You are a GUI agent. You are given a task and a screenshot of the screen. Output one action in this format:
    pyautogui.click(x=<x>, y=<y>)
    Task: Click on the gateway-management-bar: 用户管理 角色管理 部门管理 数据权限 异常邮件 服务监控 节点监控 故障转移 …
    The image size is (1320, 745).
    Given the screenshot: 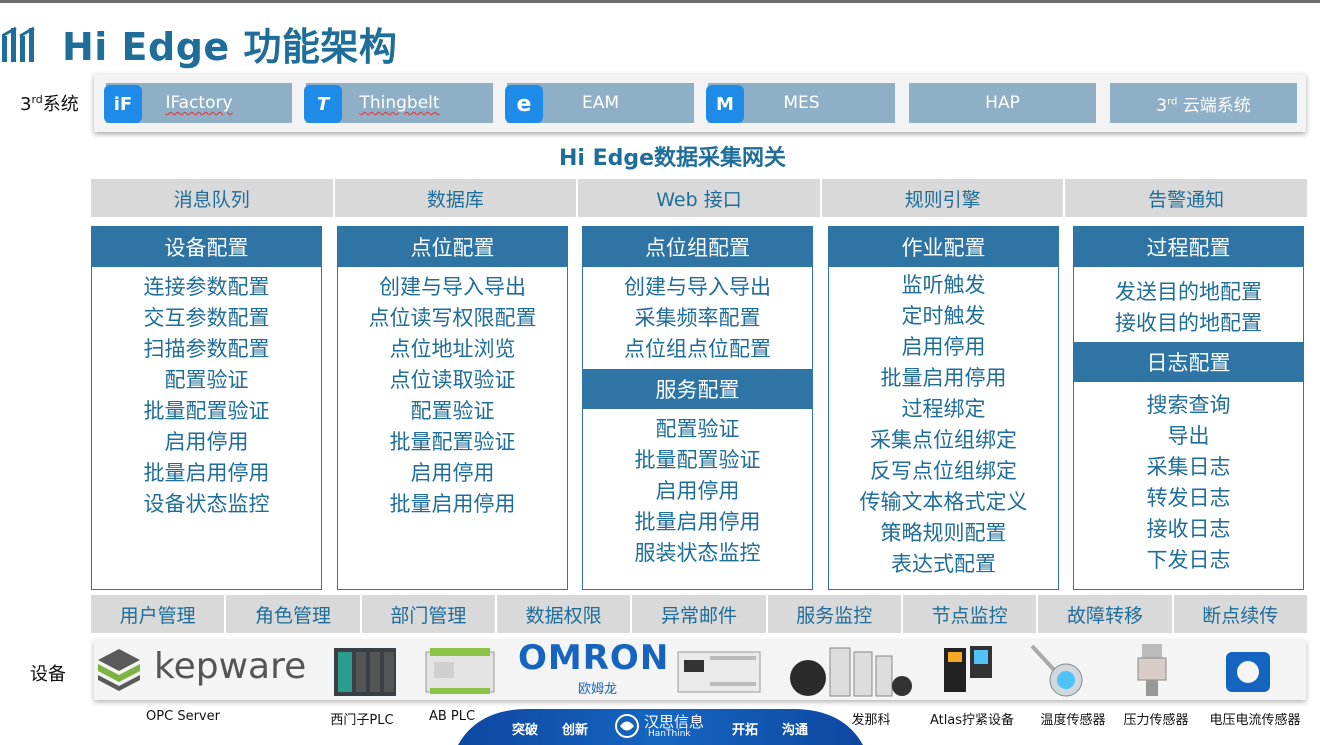 What is the action you would take?
    pyautogui.click(x=699, y=614)
    